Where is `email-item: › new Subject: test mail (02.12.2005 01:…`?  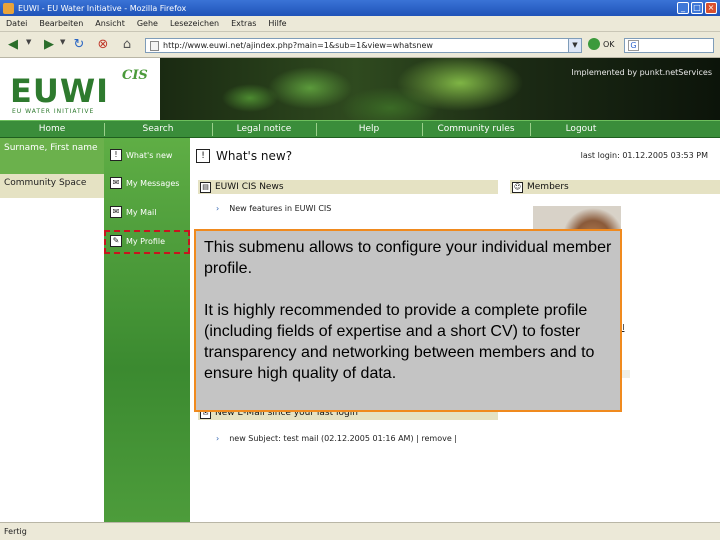 email-item: › new Subject: test mail (02.12.2005 01:… is located at coordinates (336, 438).